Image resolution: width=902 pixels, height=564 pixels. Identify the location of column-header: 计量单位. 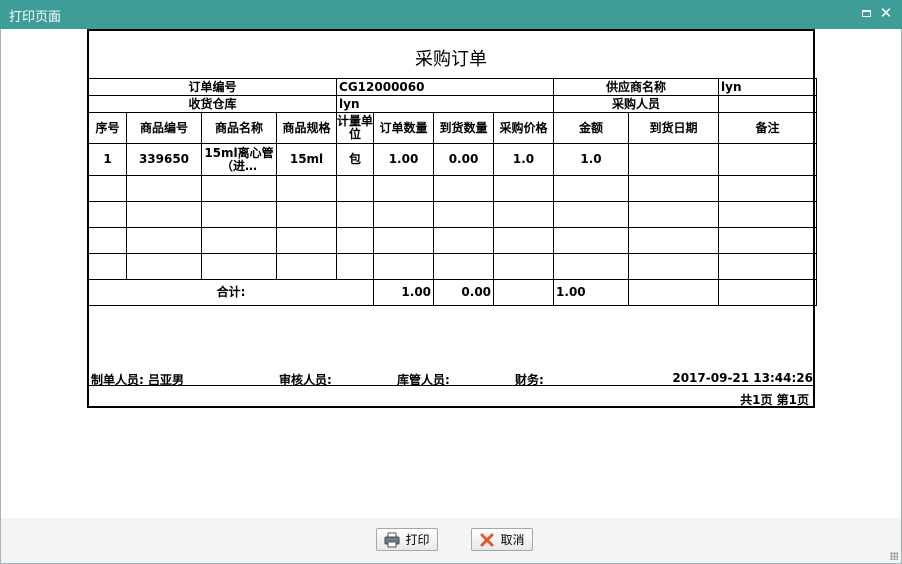
(355, 128).